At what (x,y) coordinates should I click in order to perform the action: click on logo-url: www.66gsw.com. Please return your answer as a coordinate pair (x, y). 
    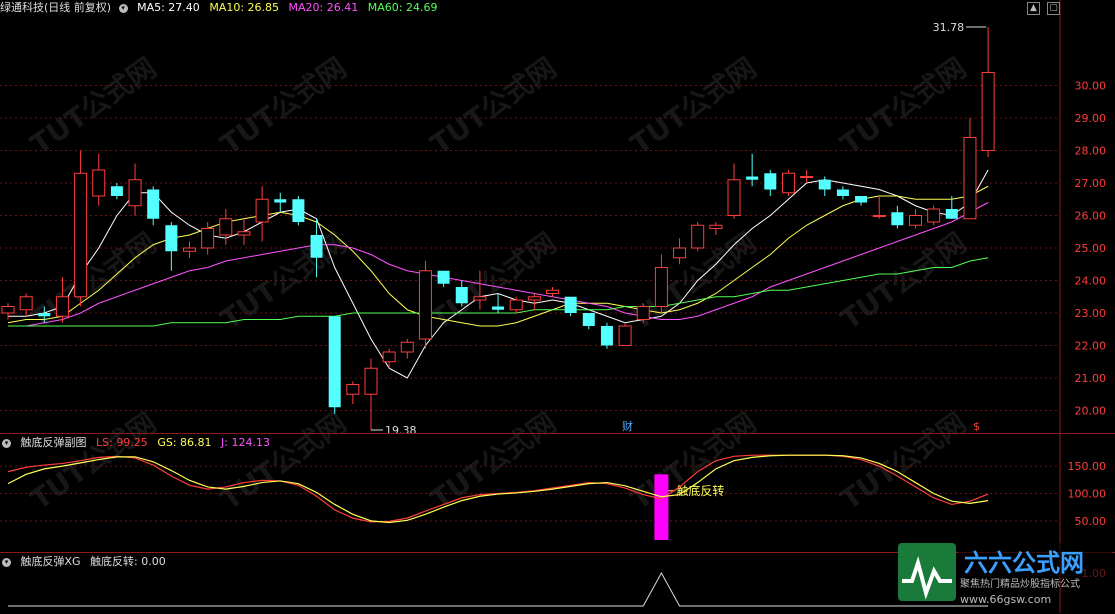
    Looking at the image, I should click on (1005, 599).